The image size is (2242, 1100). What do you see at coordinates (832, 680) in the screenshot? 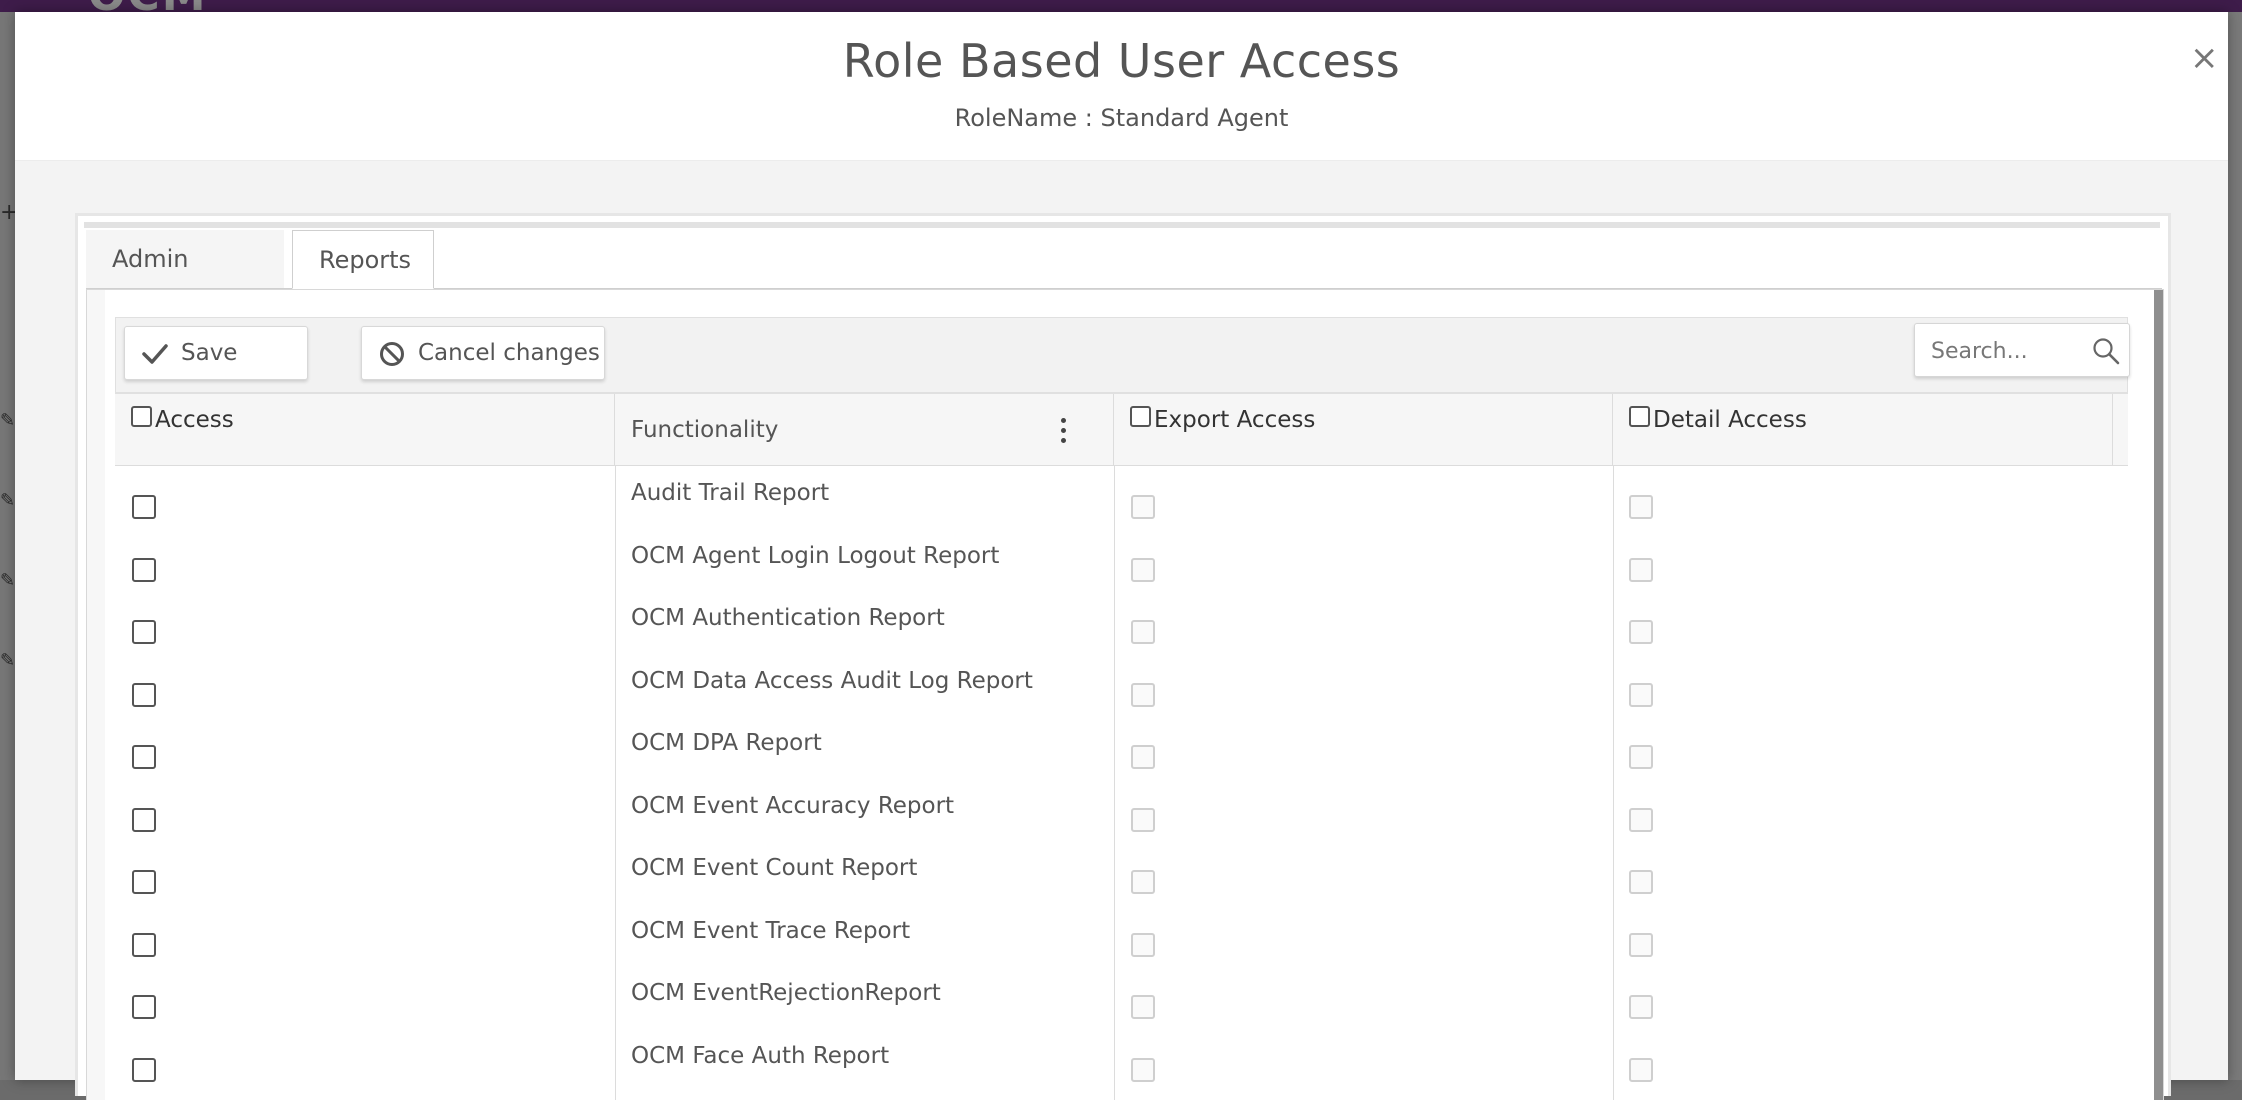
I see `functionality-cell: OCM Data Access Audit Log Report` at bounding box center [832, 680].